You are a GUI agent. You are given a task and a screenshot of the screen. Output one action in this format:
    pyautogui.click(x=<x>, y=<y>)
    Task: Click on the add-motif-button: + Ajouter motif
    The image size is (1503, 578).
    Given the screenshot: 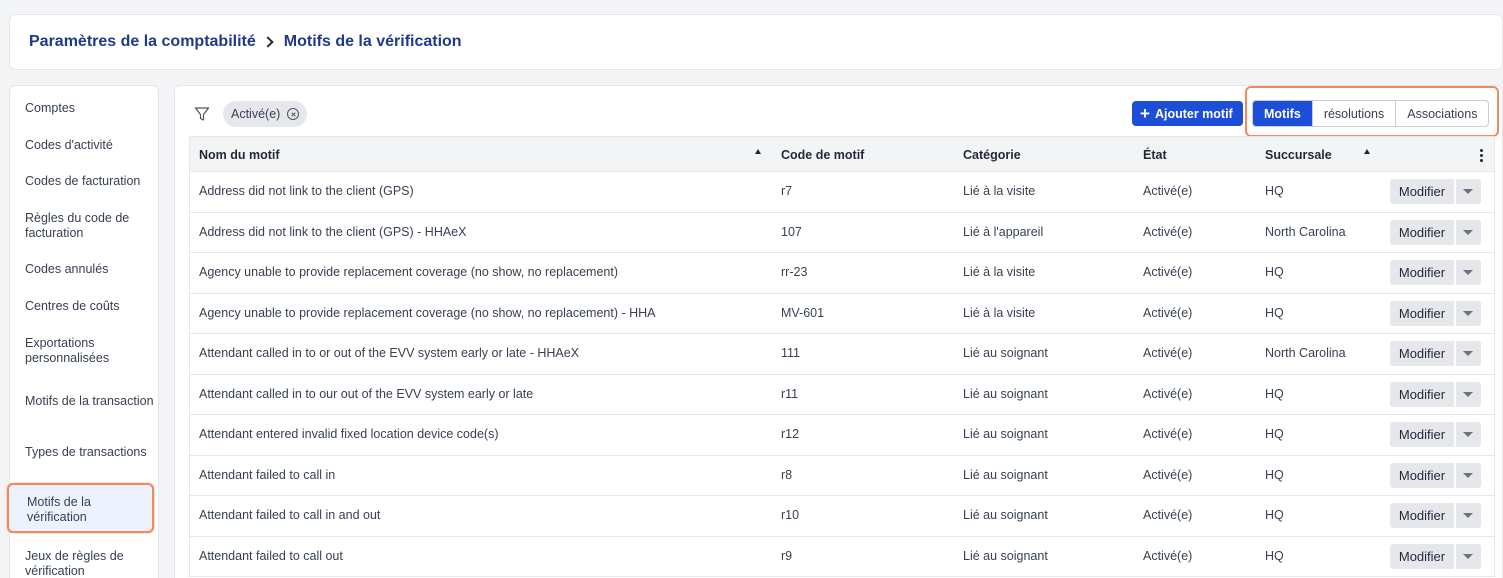 What is the action you would take?
    pyautogui.click(x=1187, y=113)
    